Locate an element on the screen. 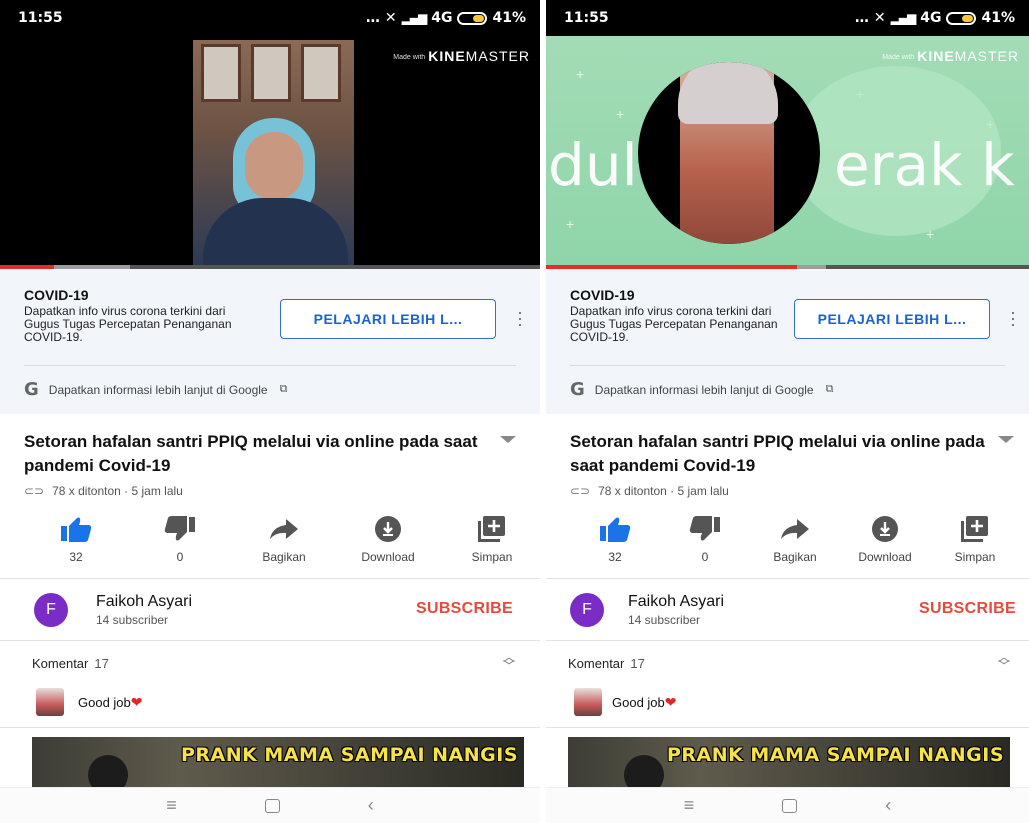  video-overlay-text: erak k is located at coordinates (924, 165).